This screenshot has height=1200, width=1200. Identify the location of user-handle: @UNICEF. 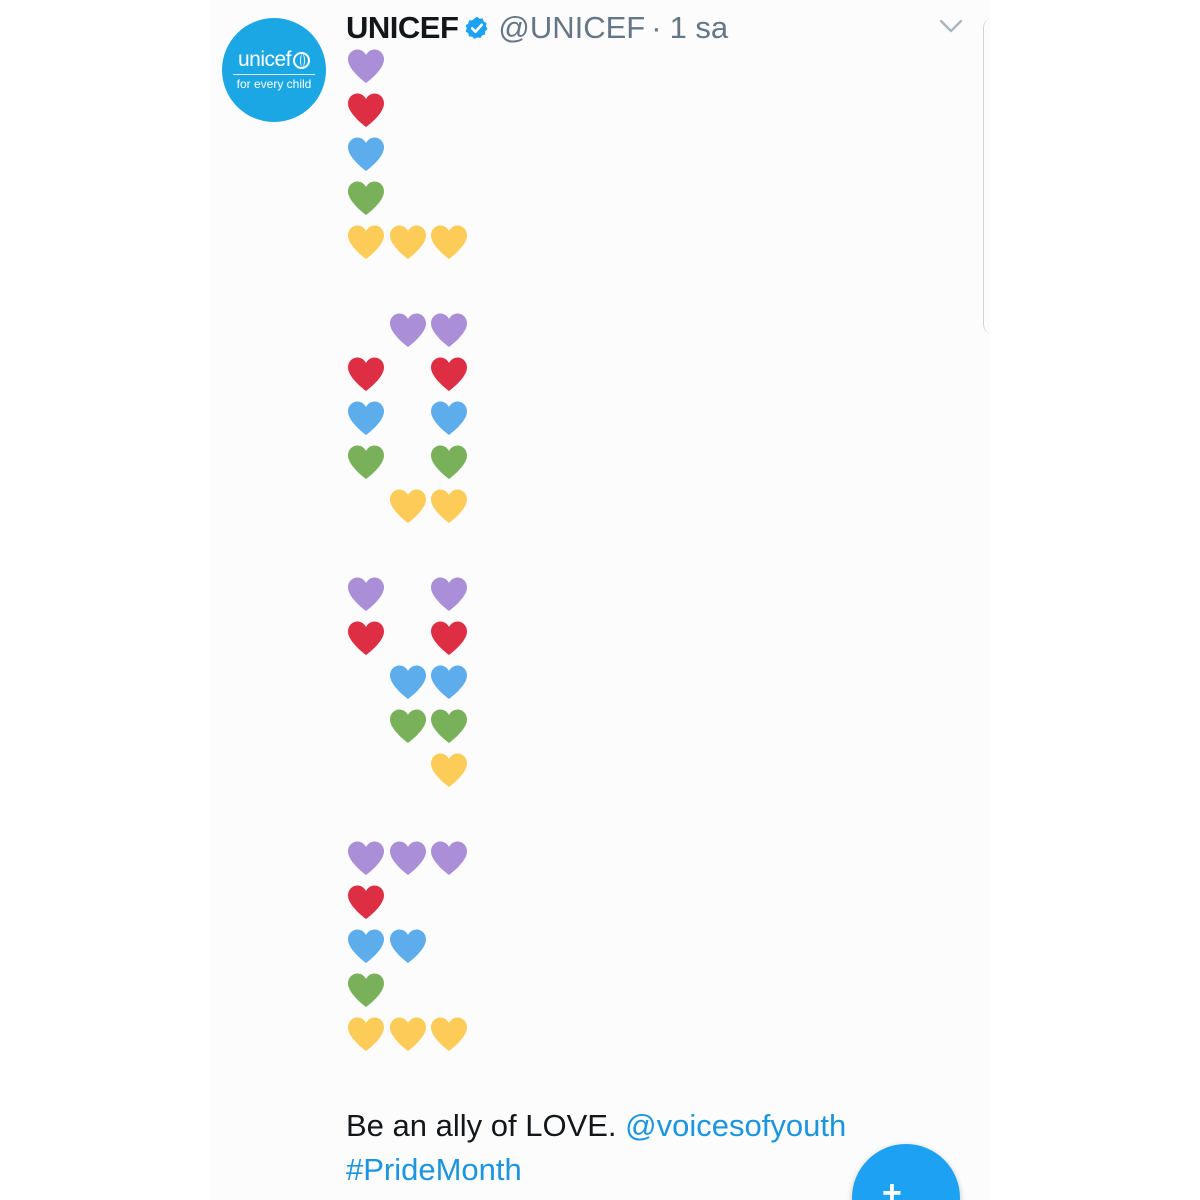
(571, 28).